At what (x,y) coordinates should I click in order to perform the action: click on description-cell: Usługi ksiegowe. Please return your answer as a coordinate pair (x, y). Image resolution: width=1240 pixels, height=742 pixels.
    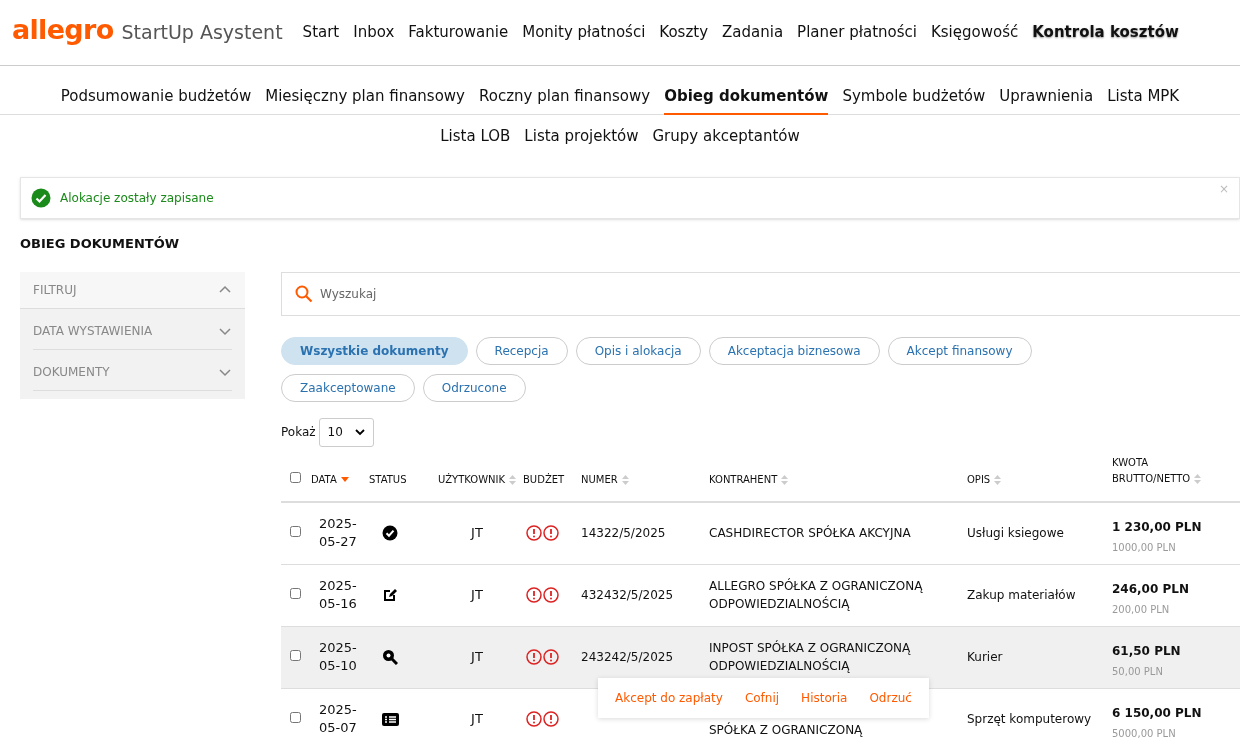
    Looking at the image, I should click on (1015, 533).